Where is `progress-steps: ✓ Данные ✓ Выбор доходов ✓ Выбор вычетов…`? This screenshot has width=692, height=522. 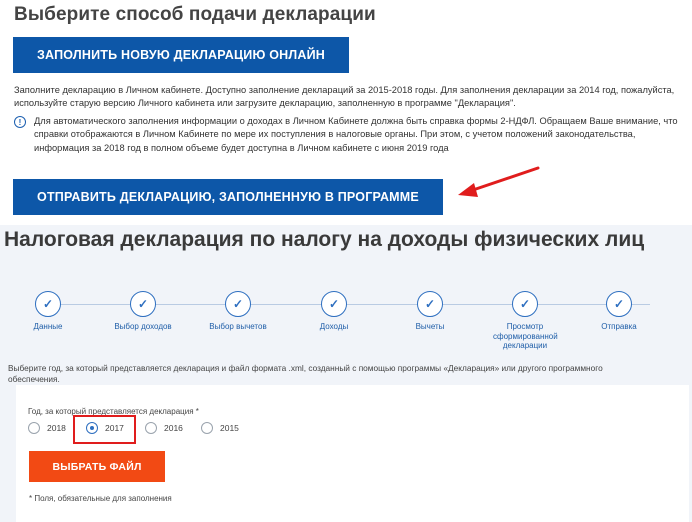 progress-steps: ✓ Данные ✓ Выбор доходов ✓ Выбор вычетов… is located at coordinates (346, 321).